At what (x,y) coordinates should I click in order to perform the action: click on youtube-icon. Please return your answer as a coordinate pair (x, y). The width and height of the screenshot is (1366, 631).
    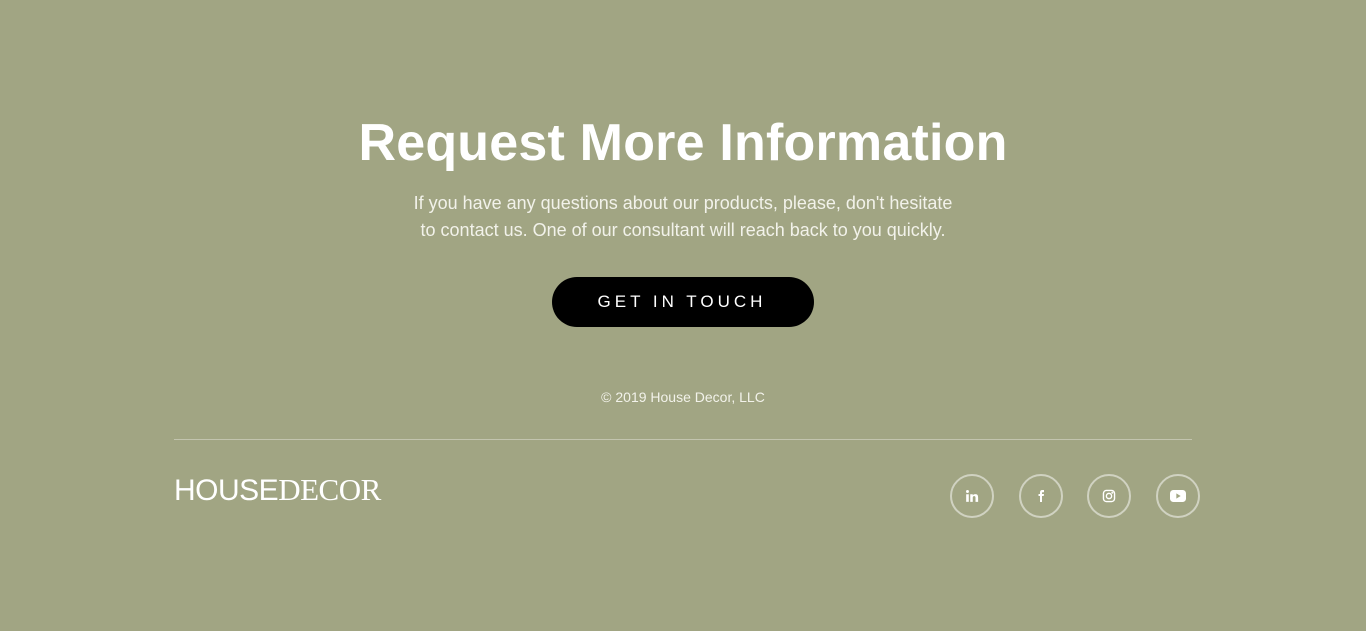
    Looking at the image, I should click on (1177, 496).